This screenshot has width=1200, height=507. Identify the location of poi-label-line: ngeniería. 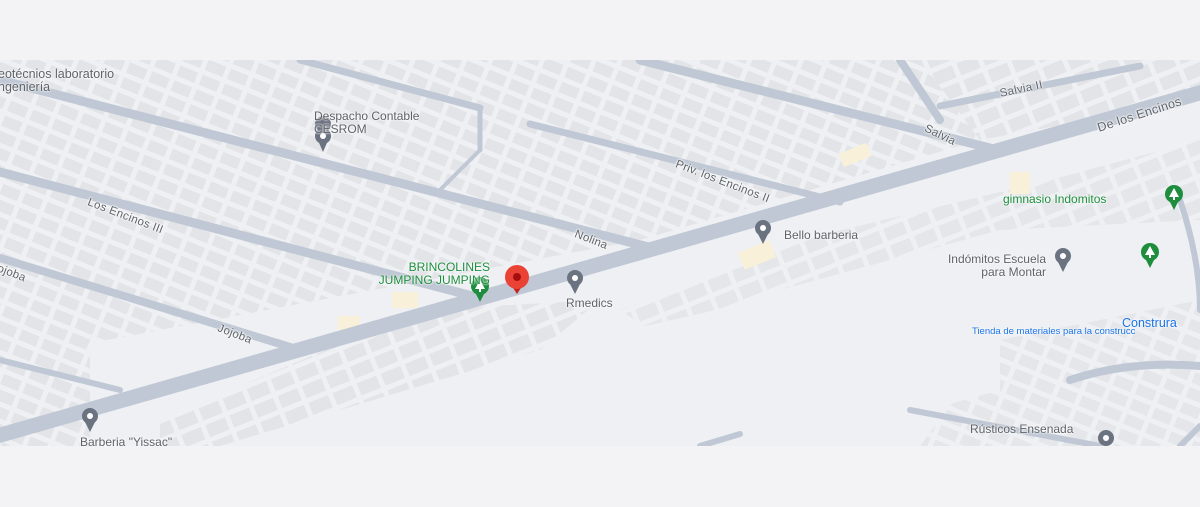
(25, 87).